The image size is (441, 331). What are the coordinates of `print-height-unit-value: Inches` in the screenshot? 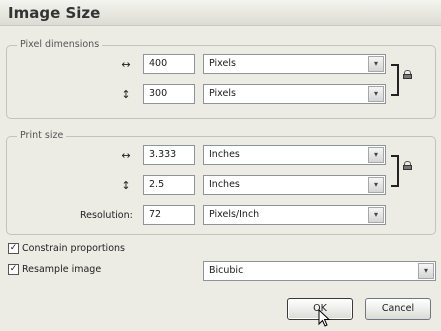 It's located at (224, 184).